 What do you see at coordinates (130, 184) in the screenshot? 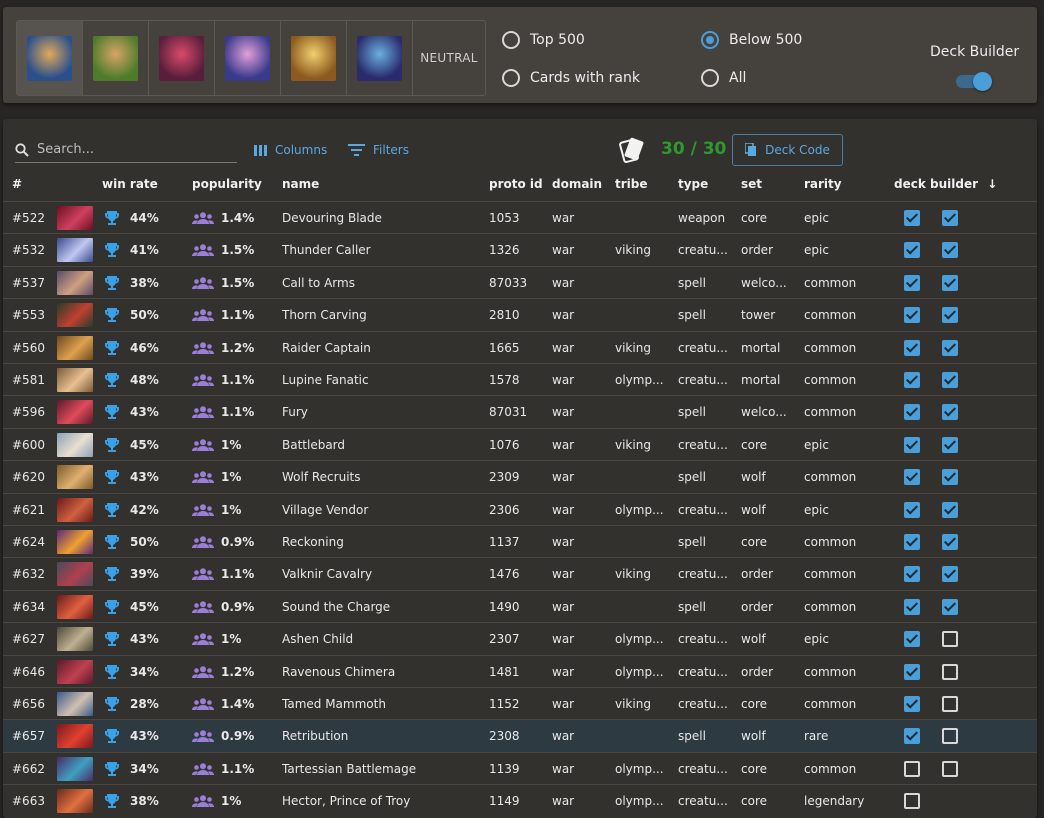
I see `column-header-win-rate: win rate` at bounding box center [130, 184].